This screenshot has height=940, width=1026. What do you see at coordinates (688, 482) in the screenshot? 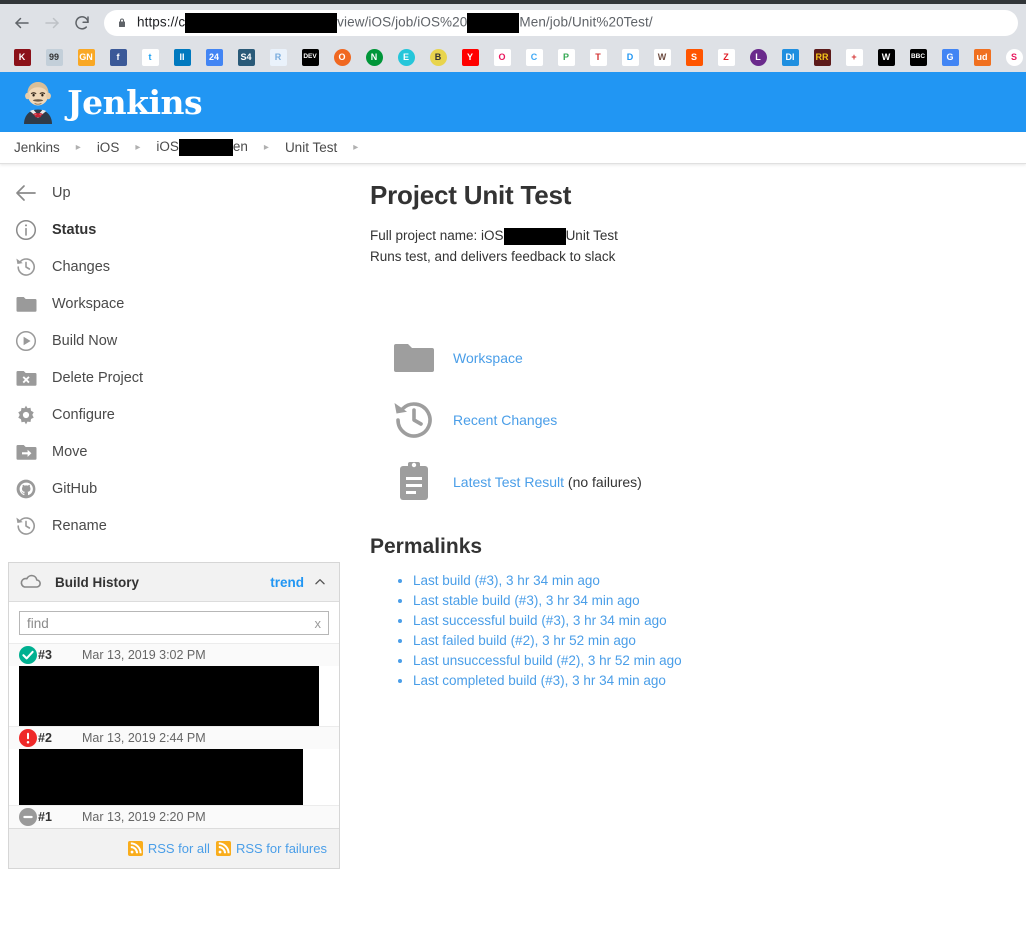
I see `latest-test-result-action: Latest Test Result (no failures)` at bounding box center [688, 482].